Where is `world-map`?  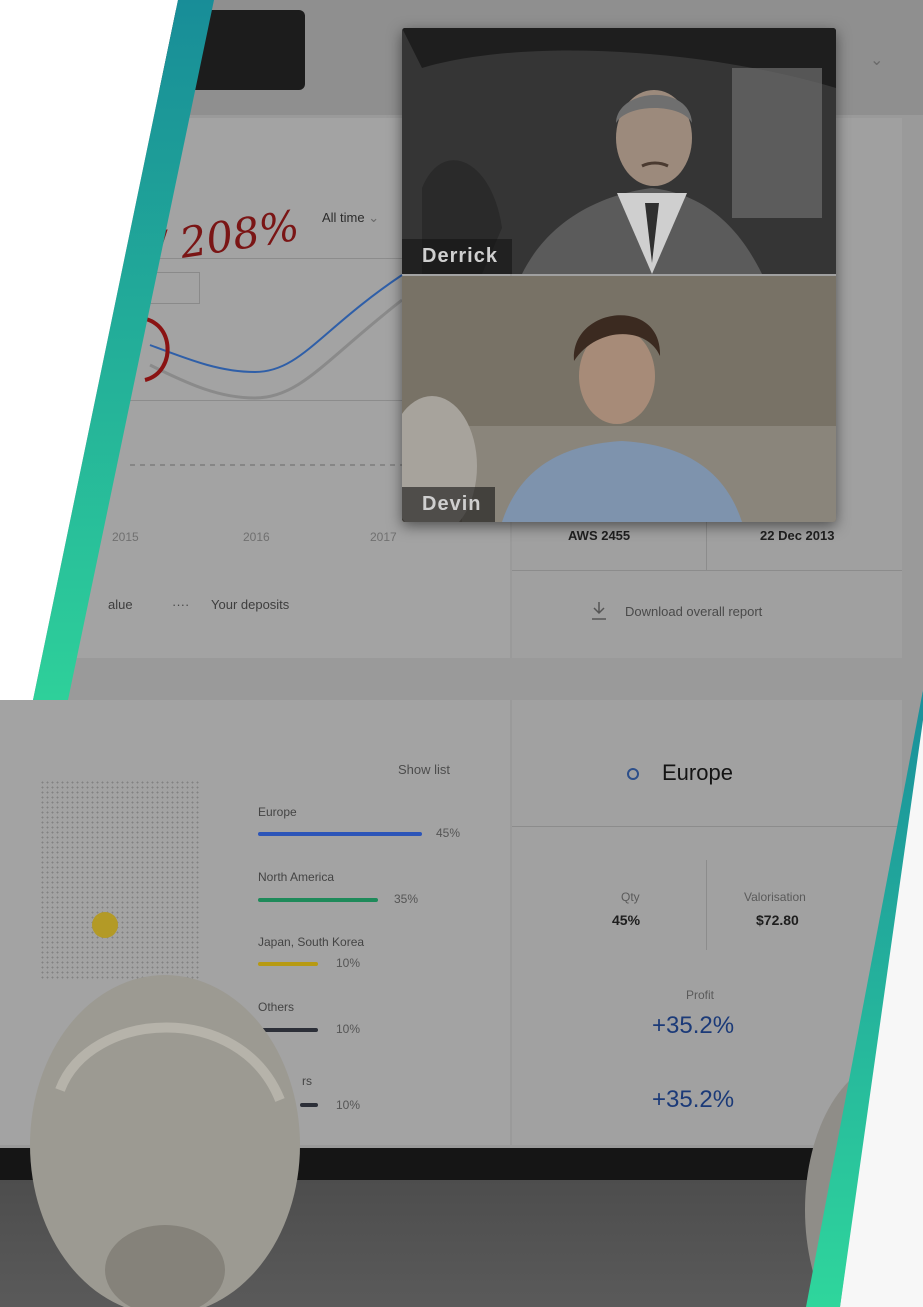
world-map is located at coordinates (120, 880).